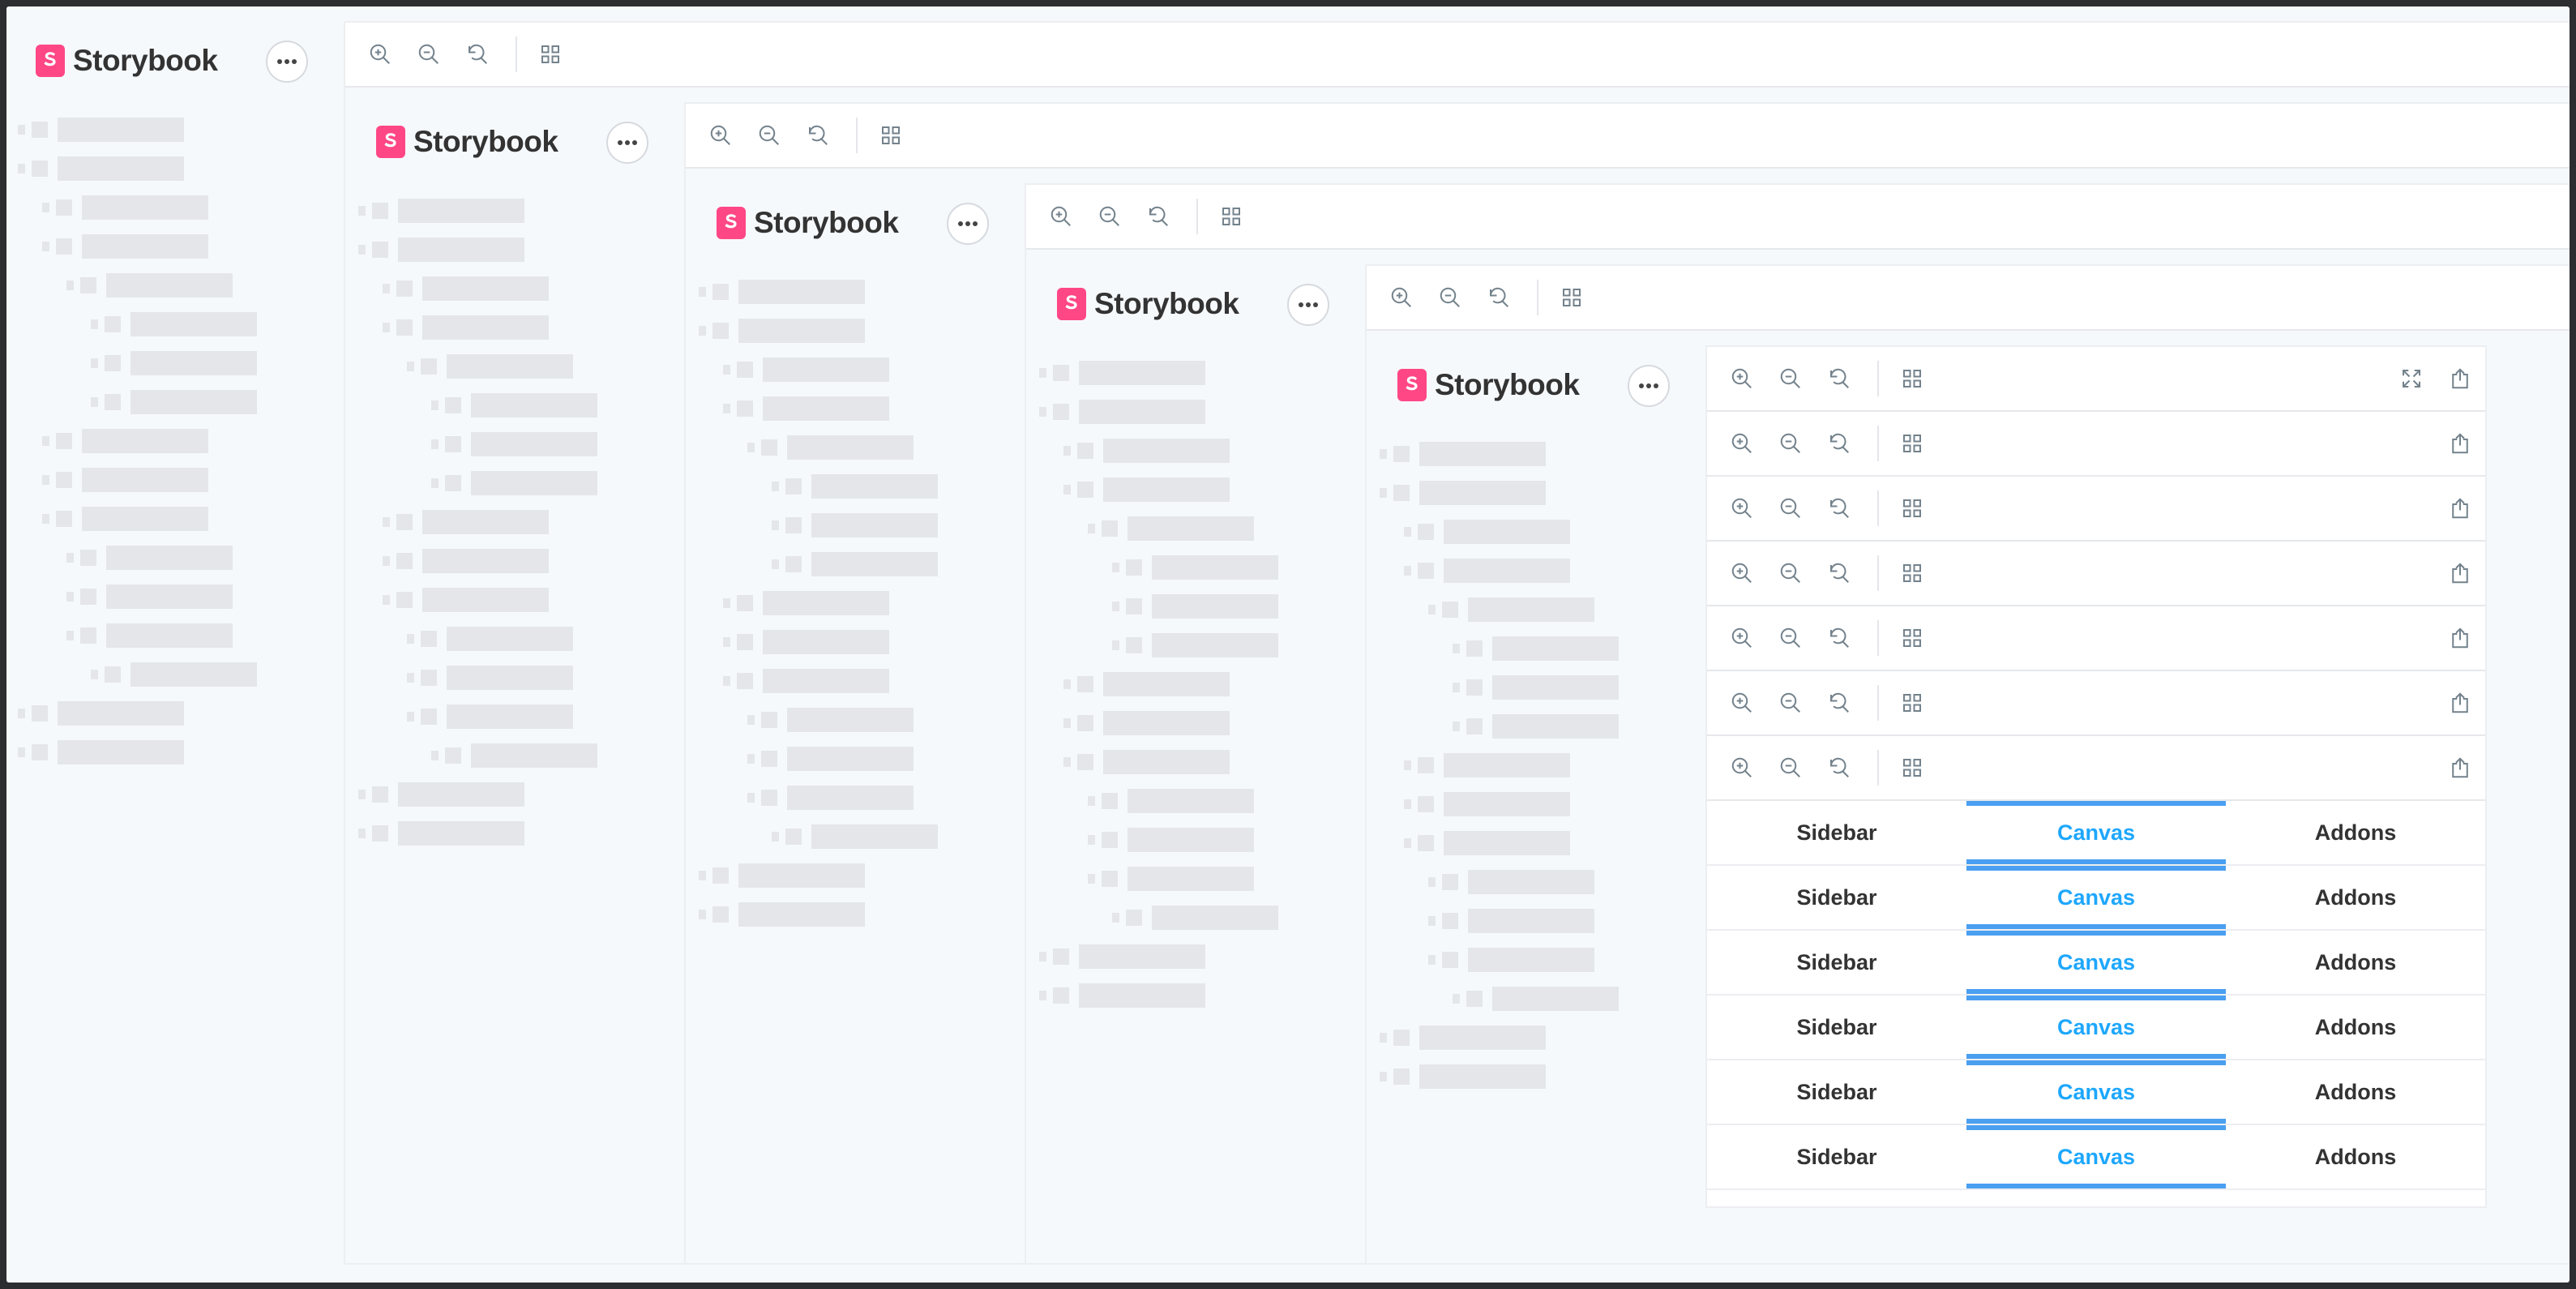 This screenshot has width=2576, height=1289. I want to click on brand-name: Storybook, so click(145, 61).